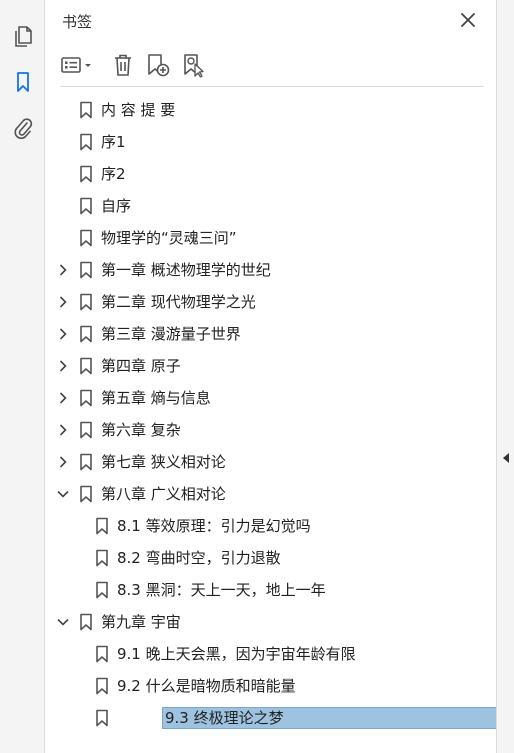 The width and height of the screenshot is (514, 753). What do you see at coordinates (113, 142) in the screenshot?
I see `bookmark-label: 序1` at bounding box center [113, 142].